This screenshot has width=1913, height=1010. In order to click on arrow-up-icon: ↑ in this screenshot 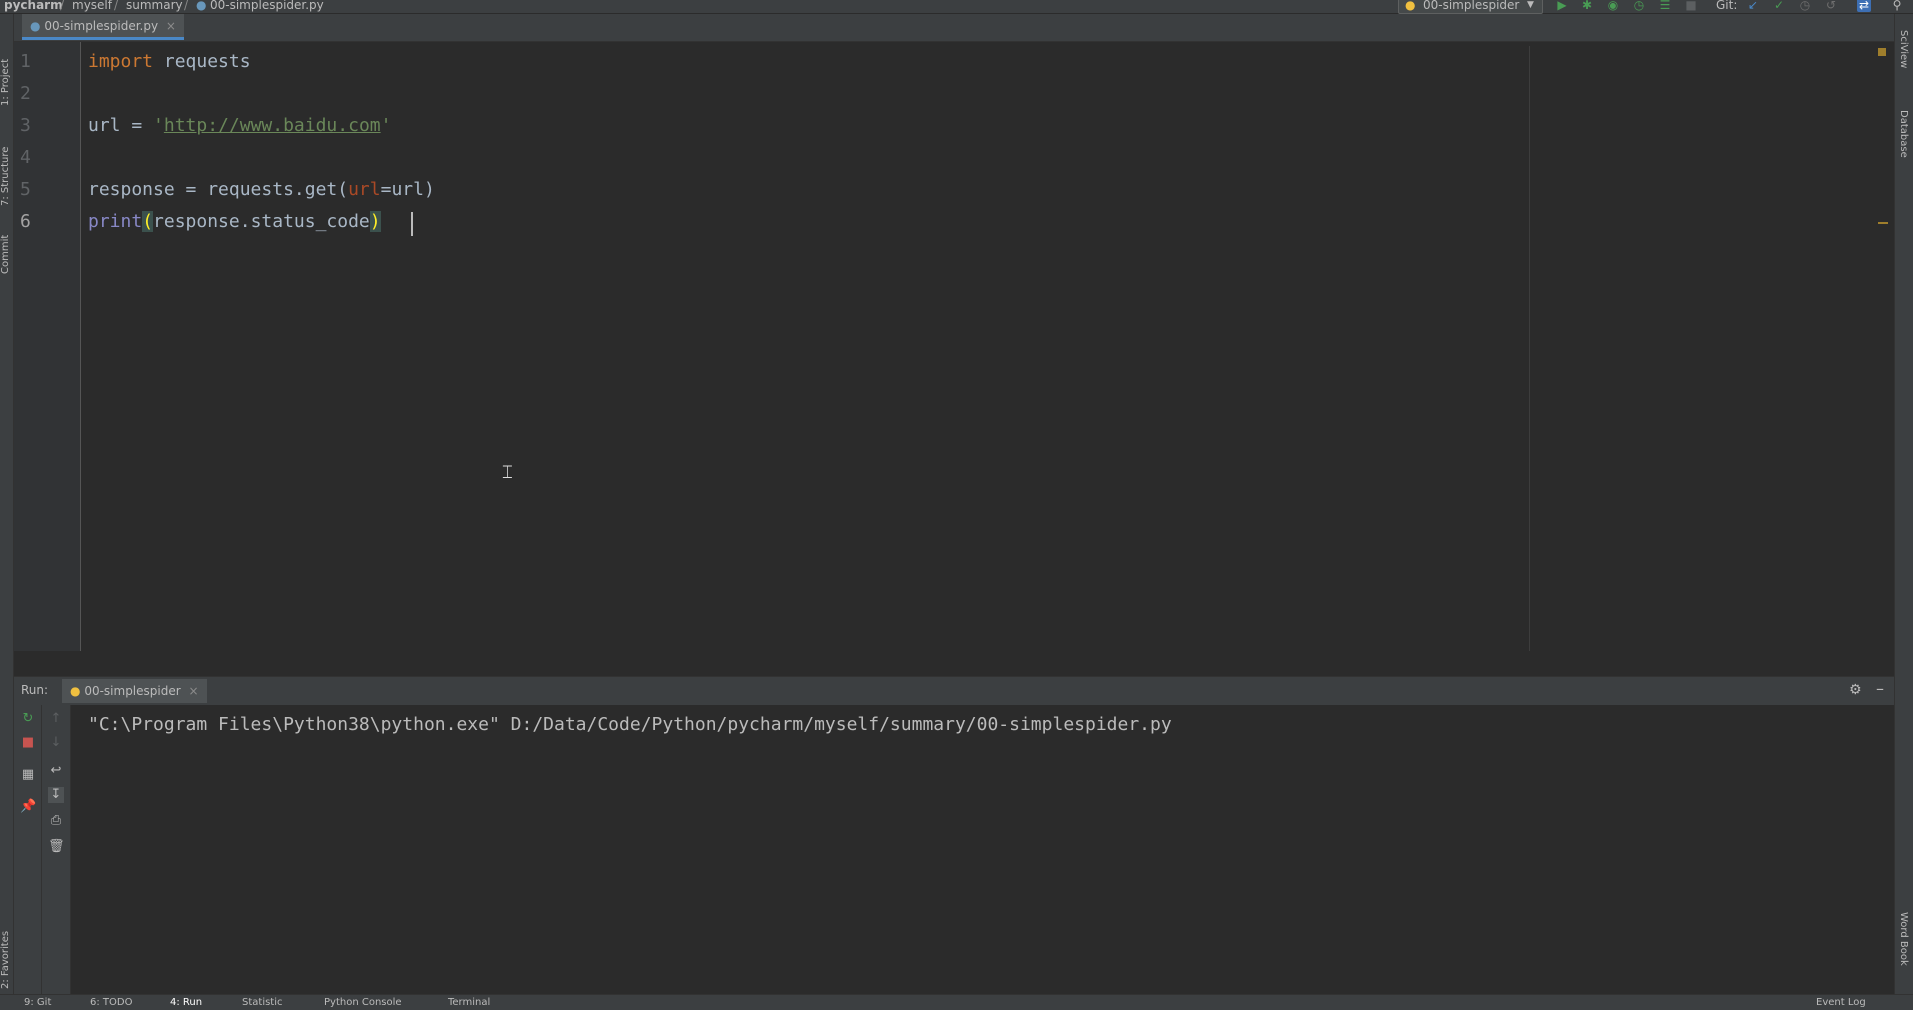, I will do `click(56, 719)`.